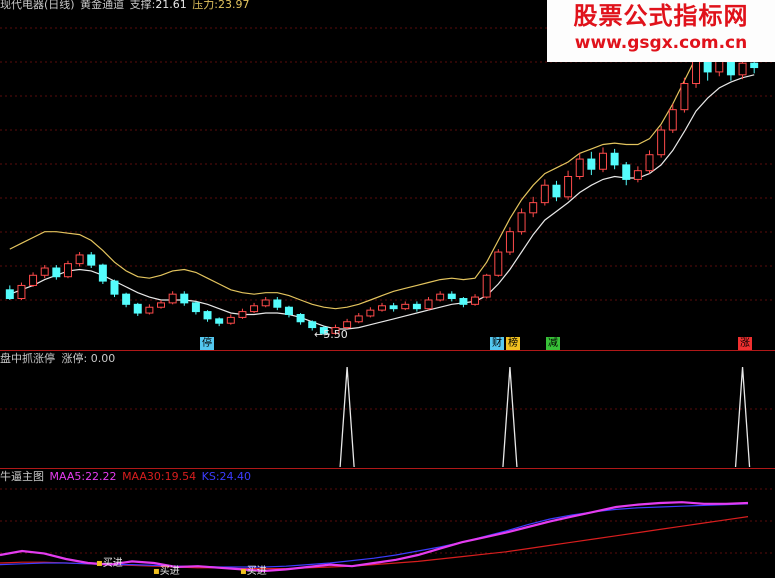 The width and height of the screenshot is (775, 578). Describe the element at coordinates (37, 5) in the screenshot. I see `stock-name: 现代电器(日线)` at that location.